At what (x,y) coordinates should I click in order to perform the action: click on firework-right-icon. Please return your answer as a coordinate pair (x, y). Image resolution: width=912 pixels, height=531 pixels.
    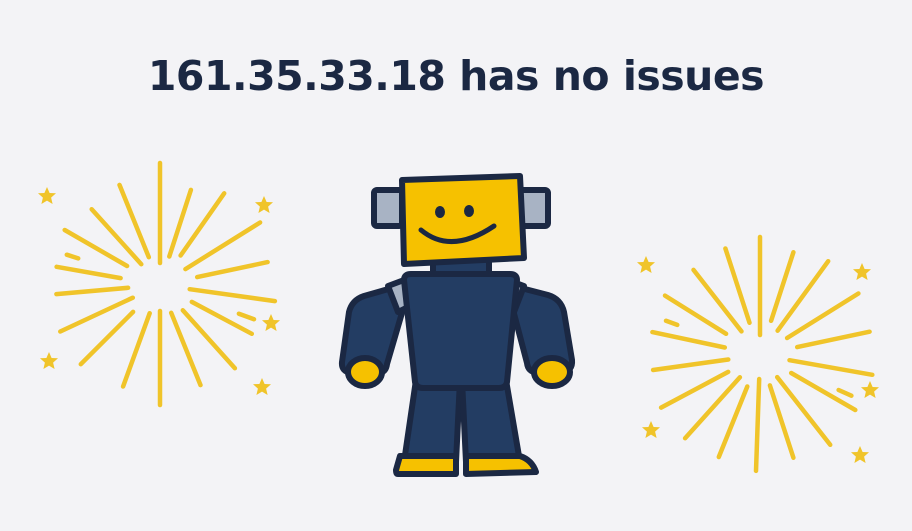
    Looking at the image, I should click on (762, 354).